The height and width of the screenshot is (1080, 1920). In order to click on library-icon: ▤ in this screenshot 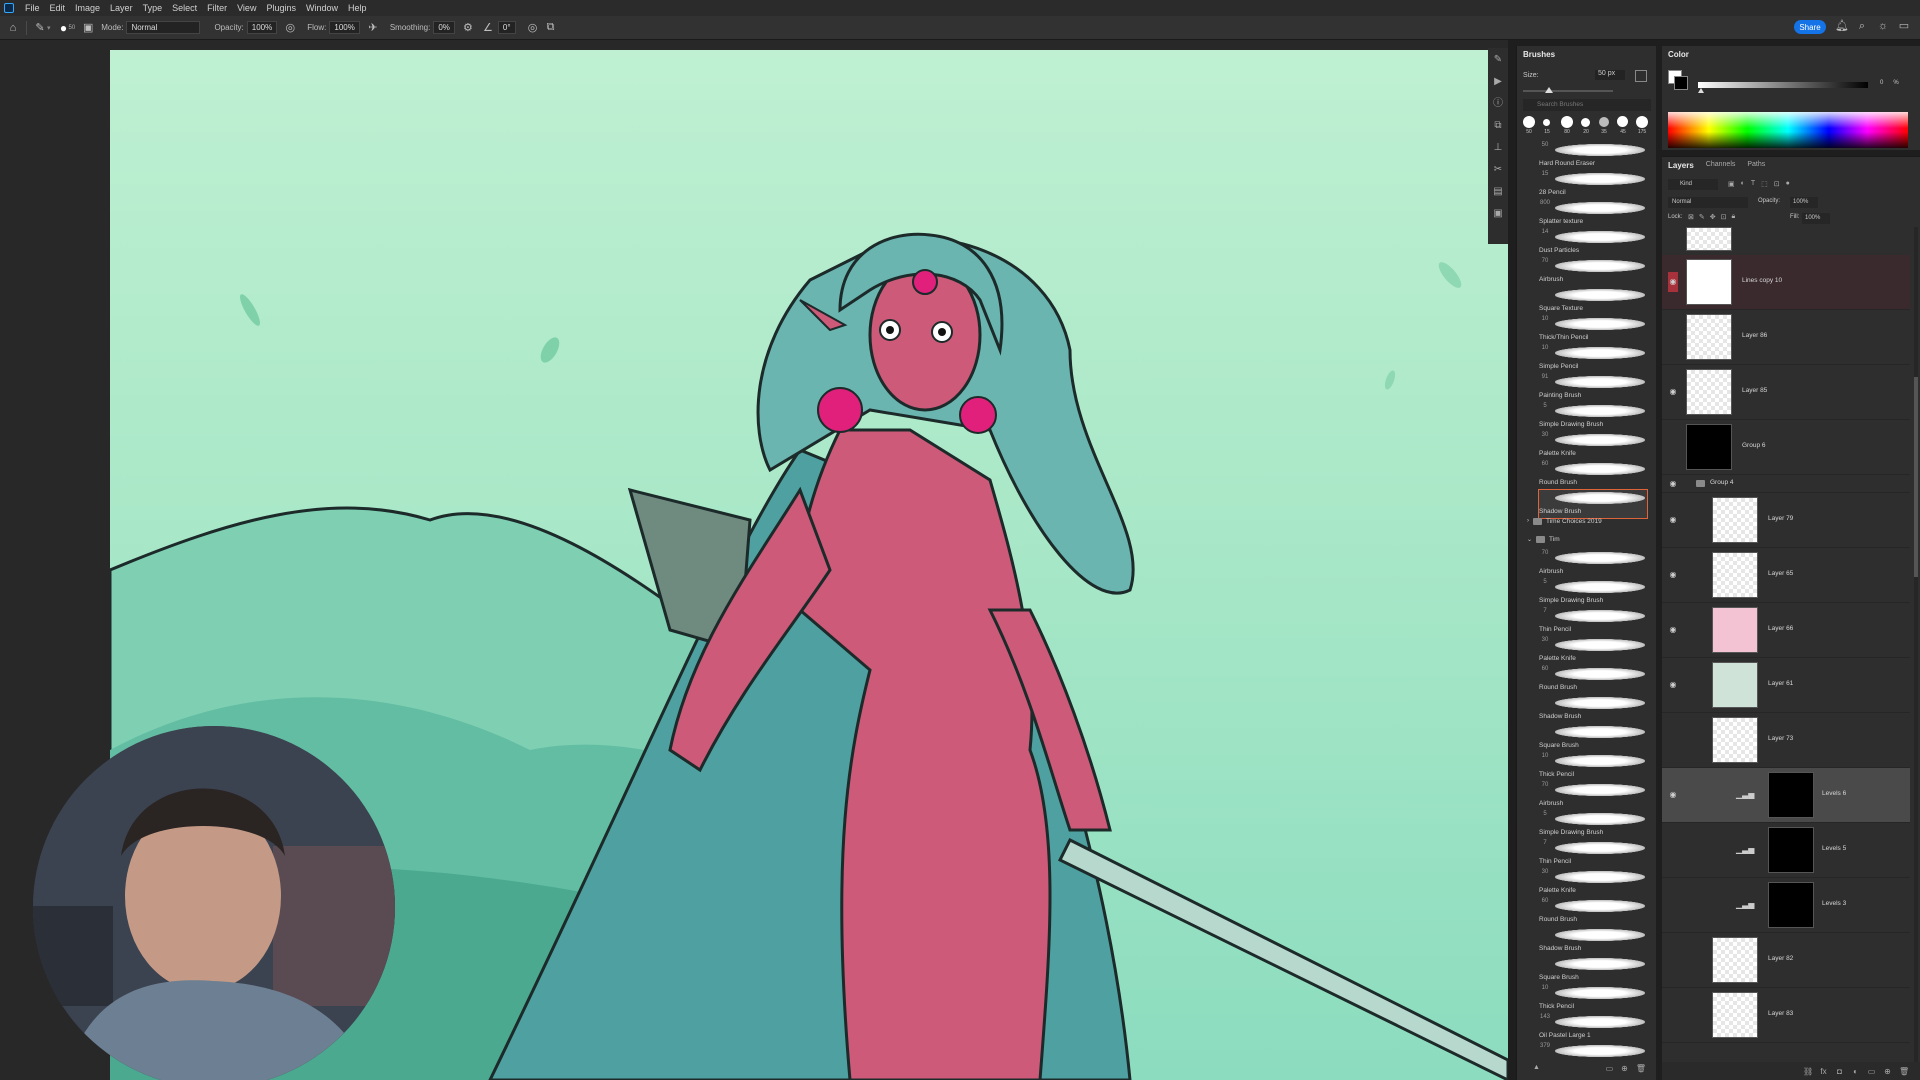, I will do `click(1498, 192)`.